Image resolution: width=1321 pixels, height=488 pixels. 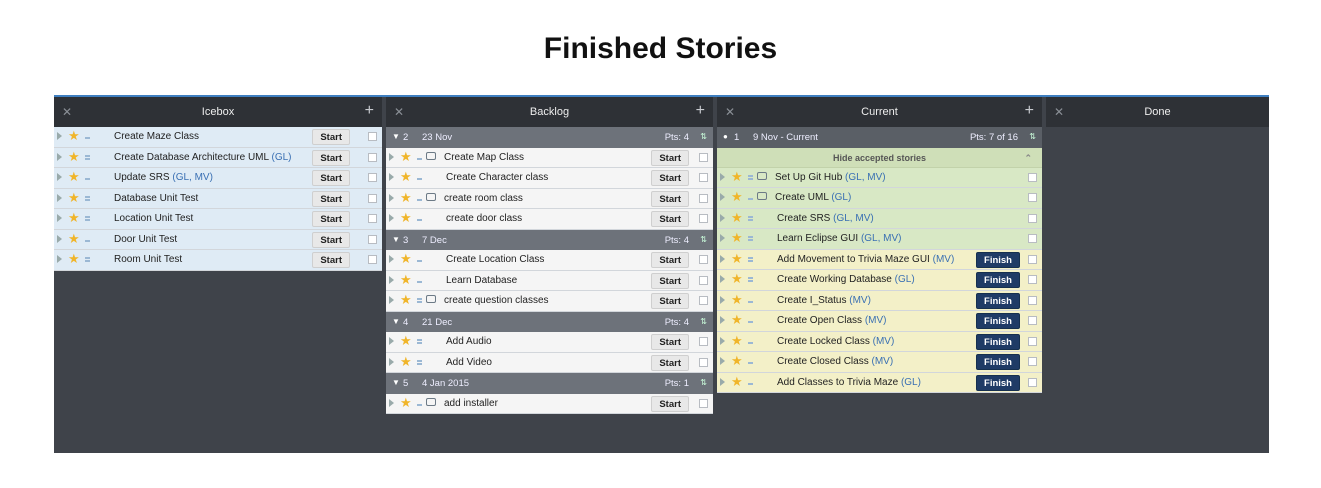 What do you see at coordinates (549, 137) in the screenshot?
I see `iteration-header: ▼ 2 23 Nov Pts: 4 ⇅` at bounding box center [549, 137].